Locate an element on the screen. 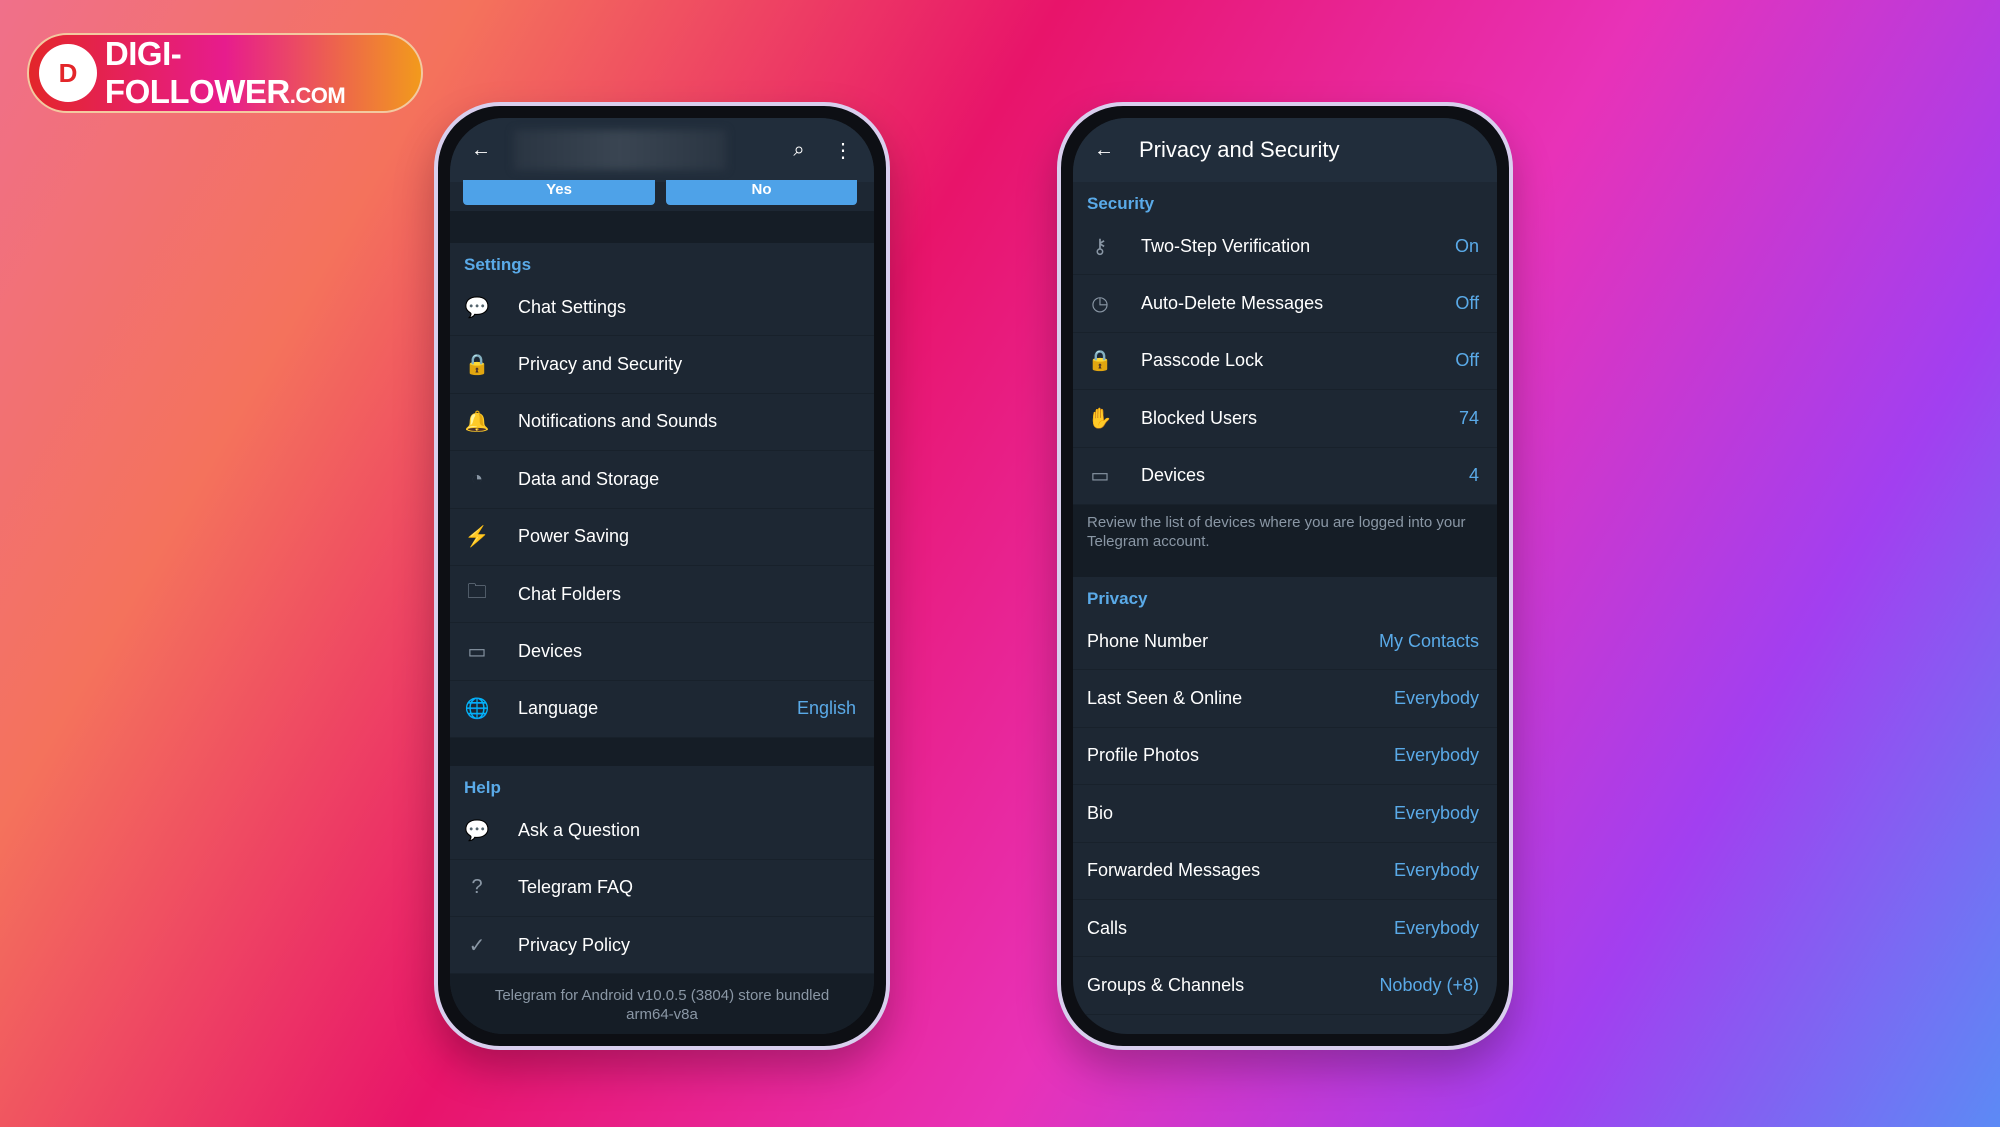 Image resolution: width=2000 pixels, height=1127 pixels. item-value: My Contacts is located at coordinates (1428, 640).